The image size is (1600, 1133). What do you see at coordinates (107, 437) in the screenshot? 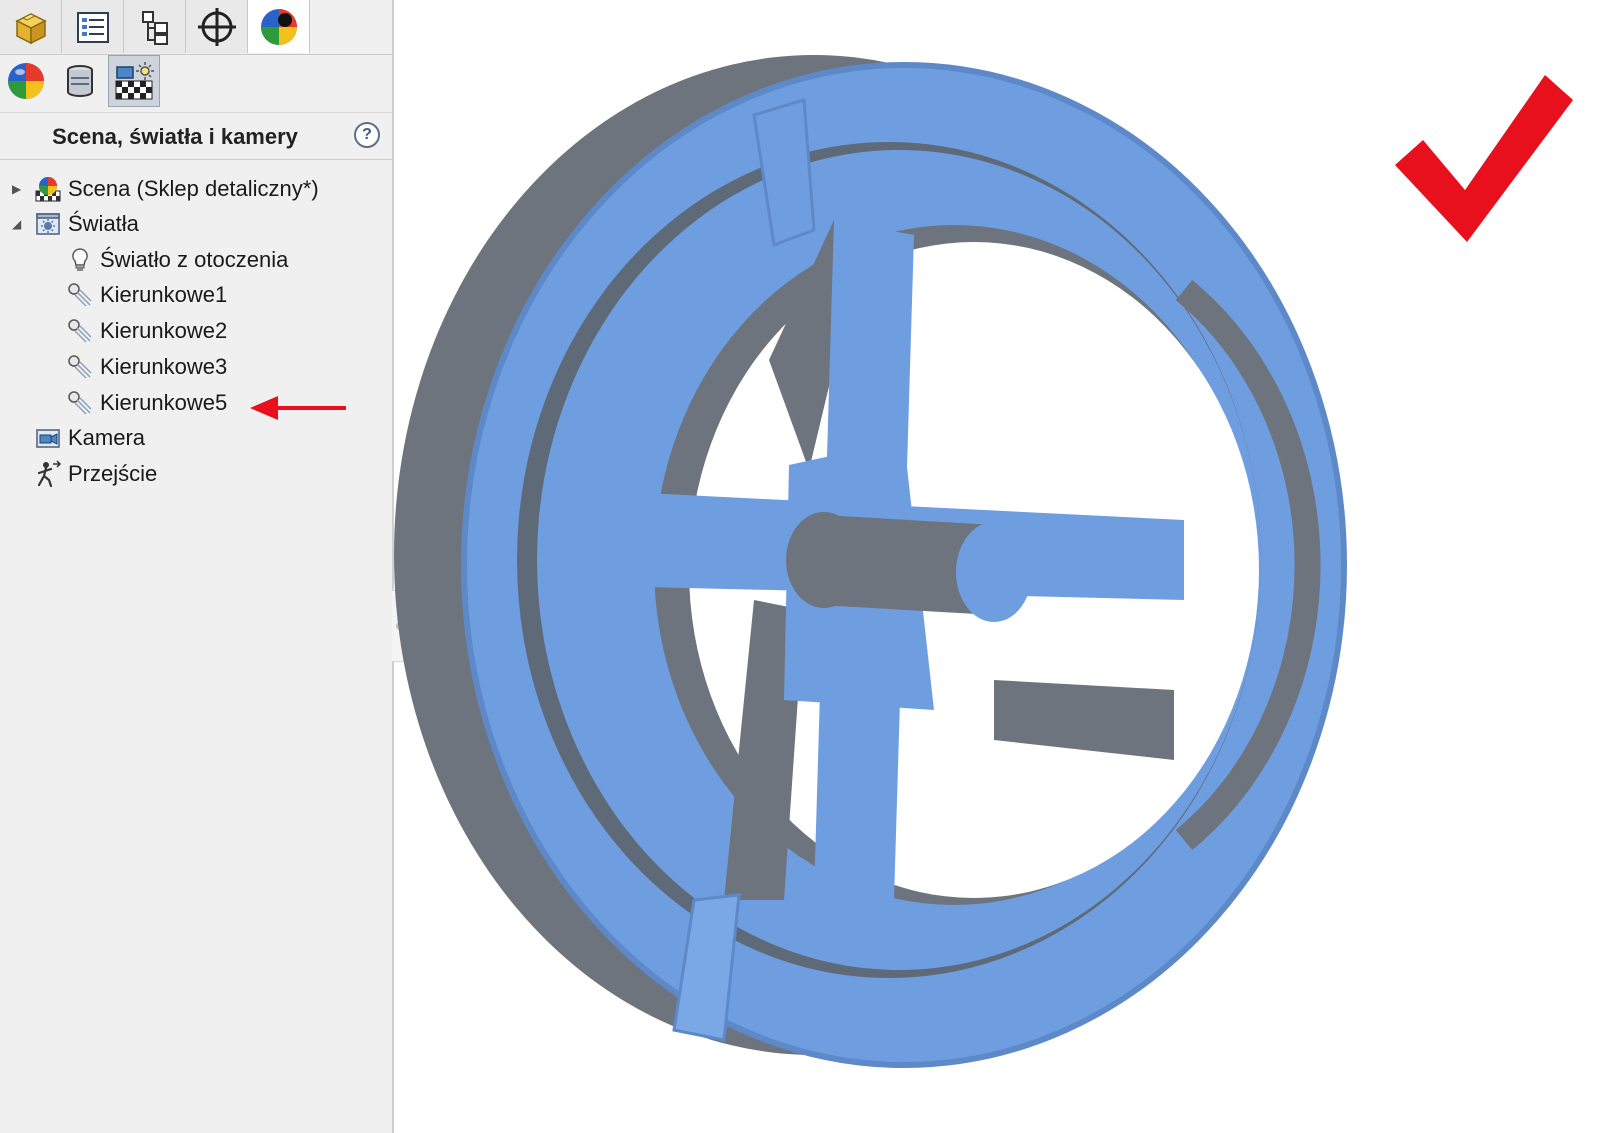
I see `tree-label-camera: Kamera` at bounding box center [107, 437].